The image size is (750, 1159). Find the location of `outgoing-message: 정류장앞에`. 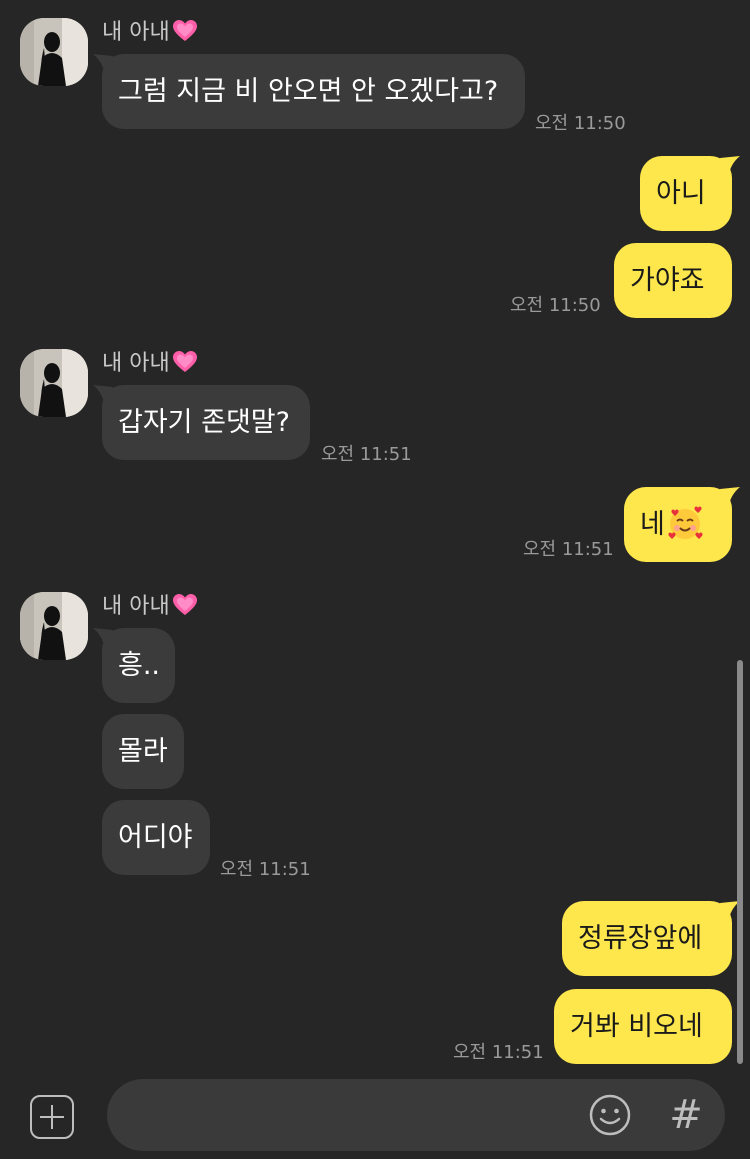

outgoing-message: 정류장앞에 is located at coordinates (647, 938).